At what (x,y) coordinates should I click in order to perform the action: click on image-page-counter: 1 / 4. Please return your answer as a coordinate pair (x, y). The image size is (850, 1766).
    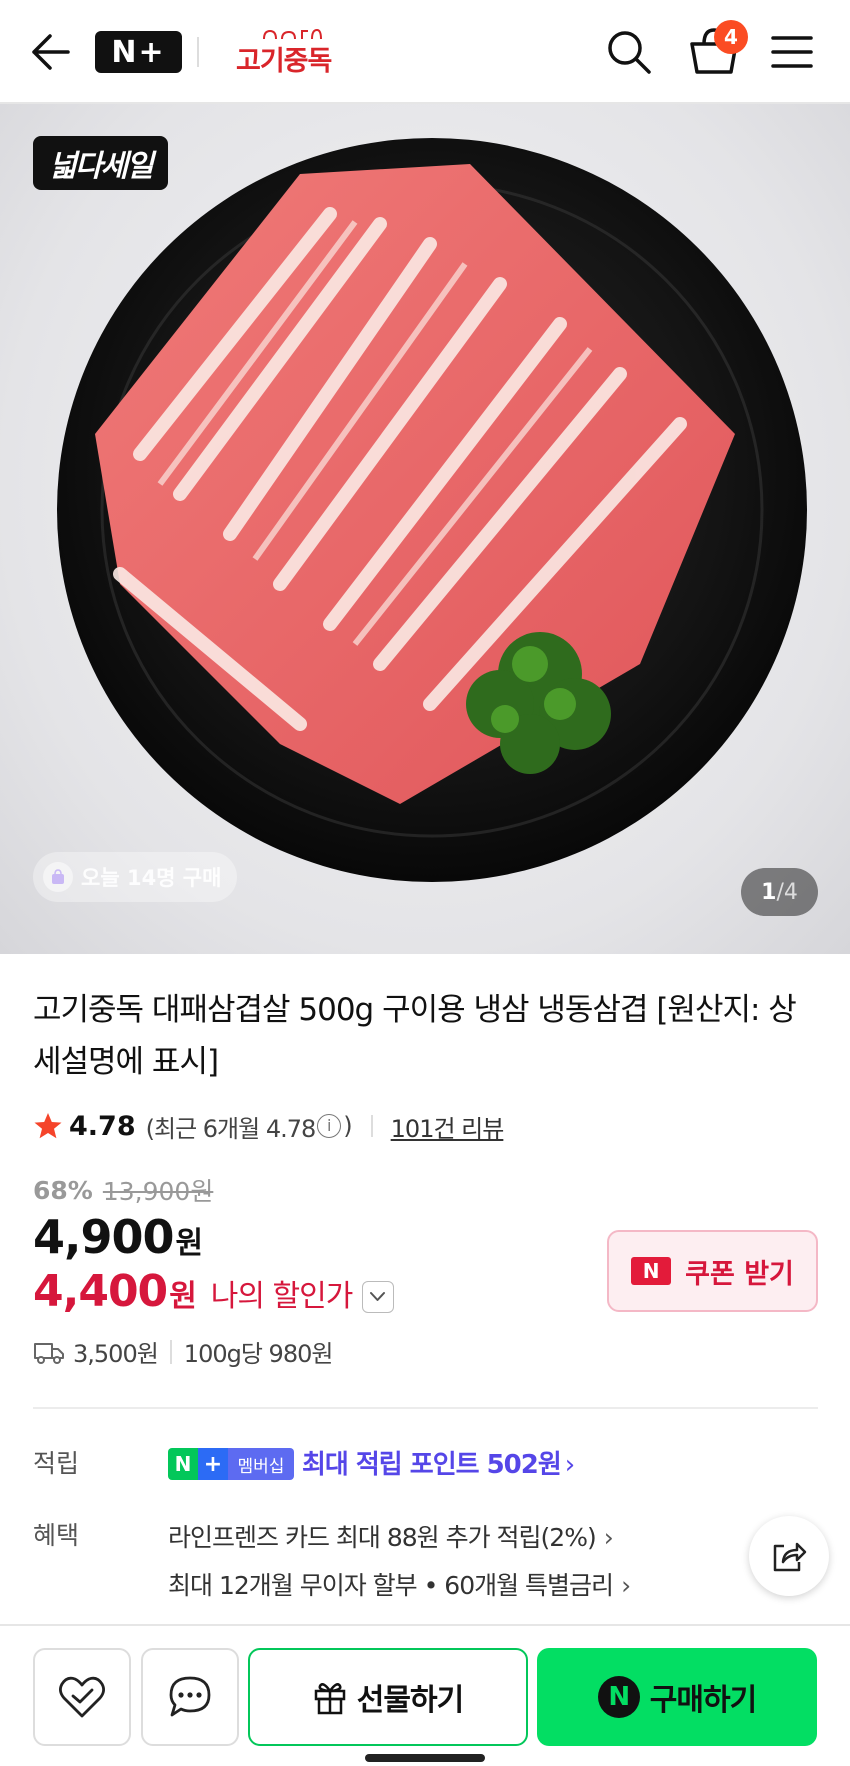
    Looking at the image, I should click on (779, 892).